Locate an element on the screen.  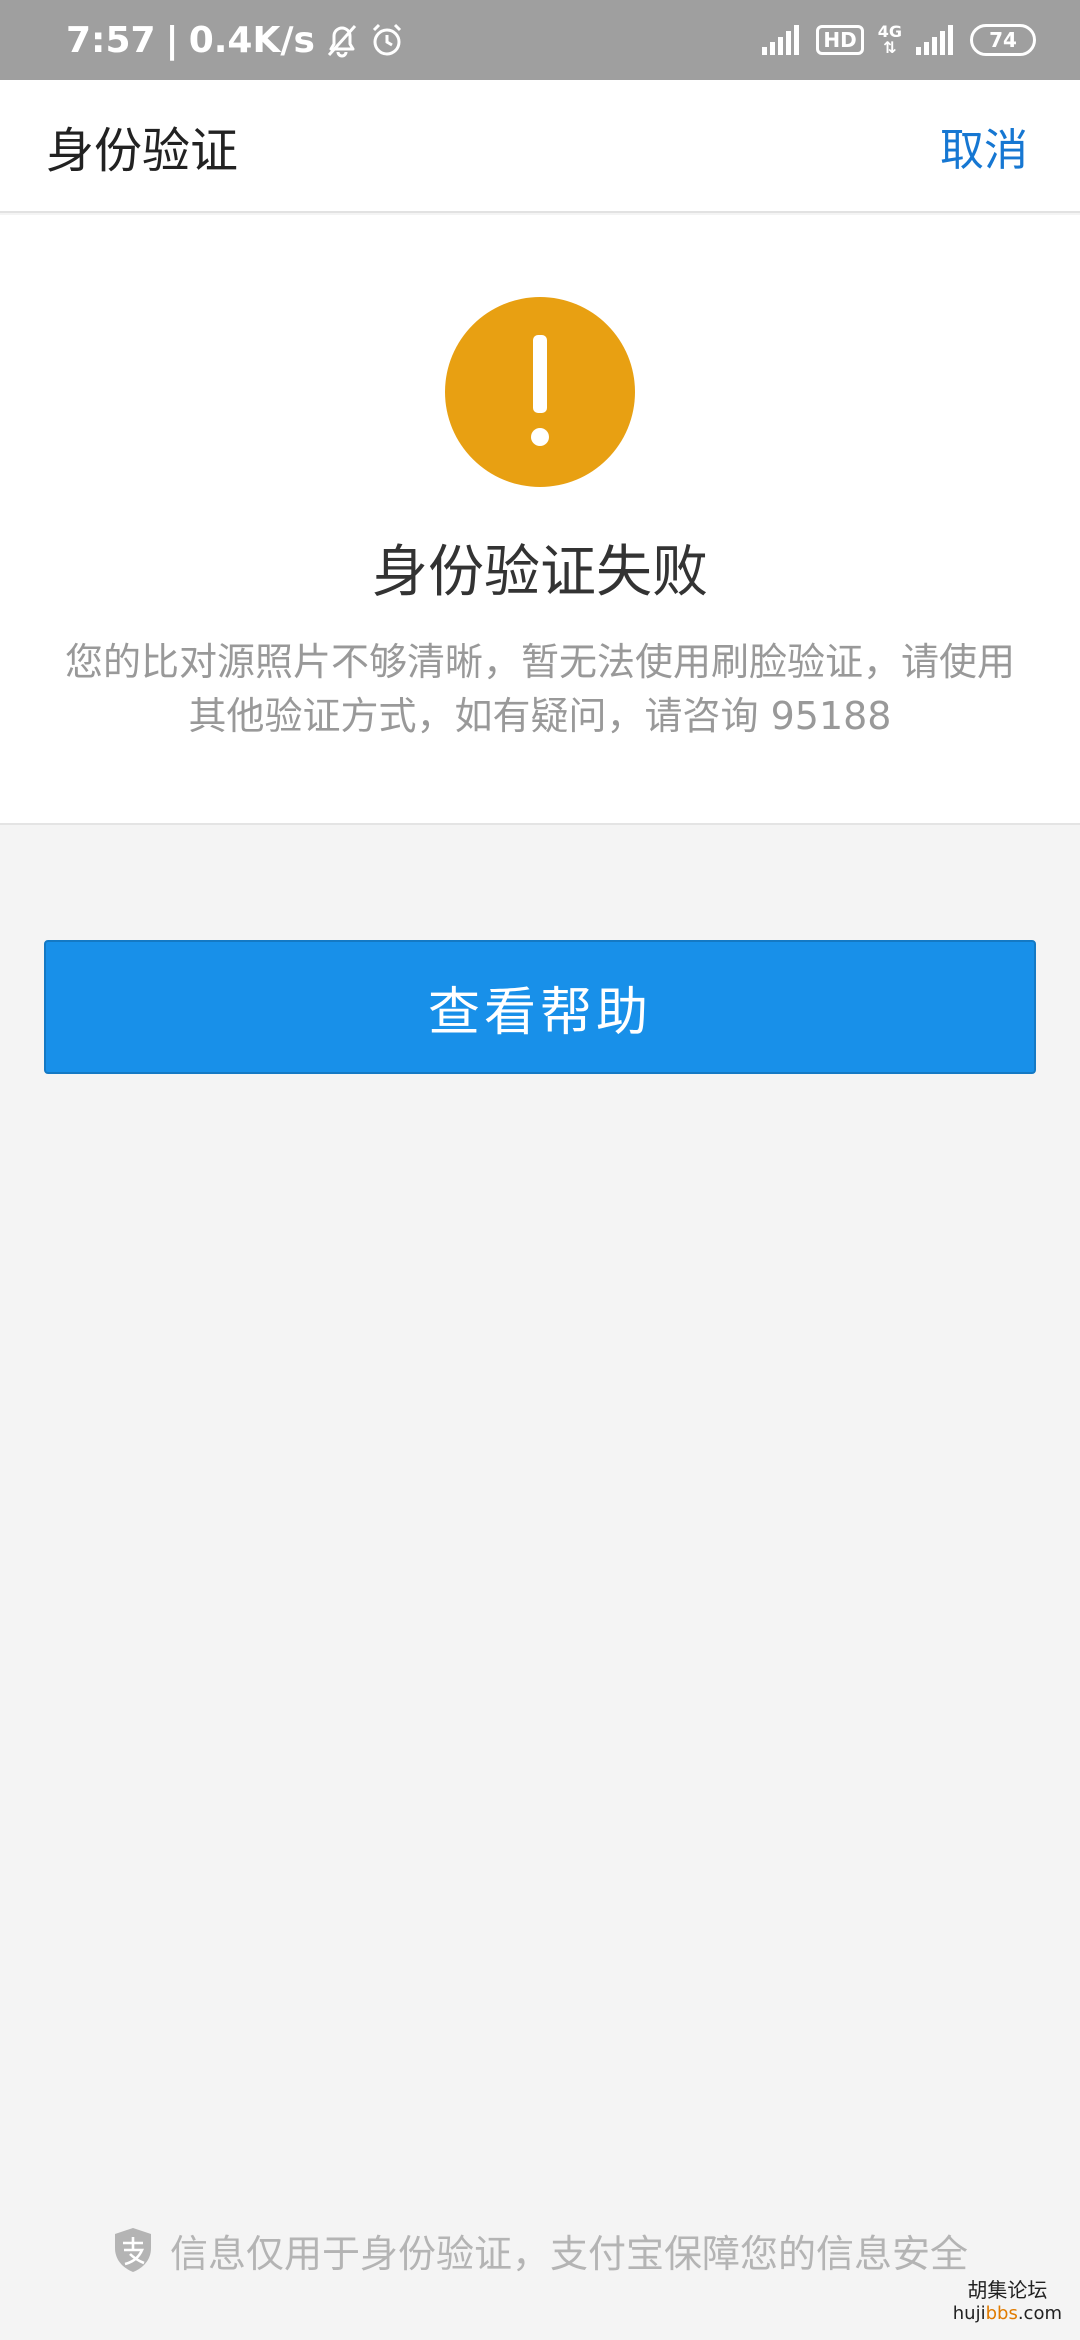
watermark-url-prefix: huji is located at coordinates (969, 2313).